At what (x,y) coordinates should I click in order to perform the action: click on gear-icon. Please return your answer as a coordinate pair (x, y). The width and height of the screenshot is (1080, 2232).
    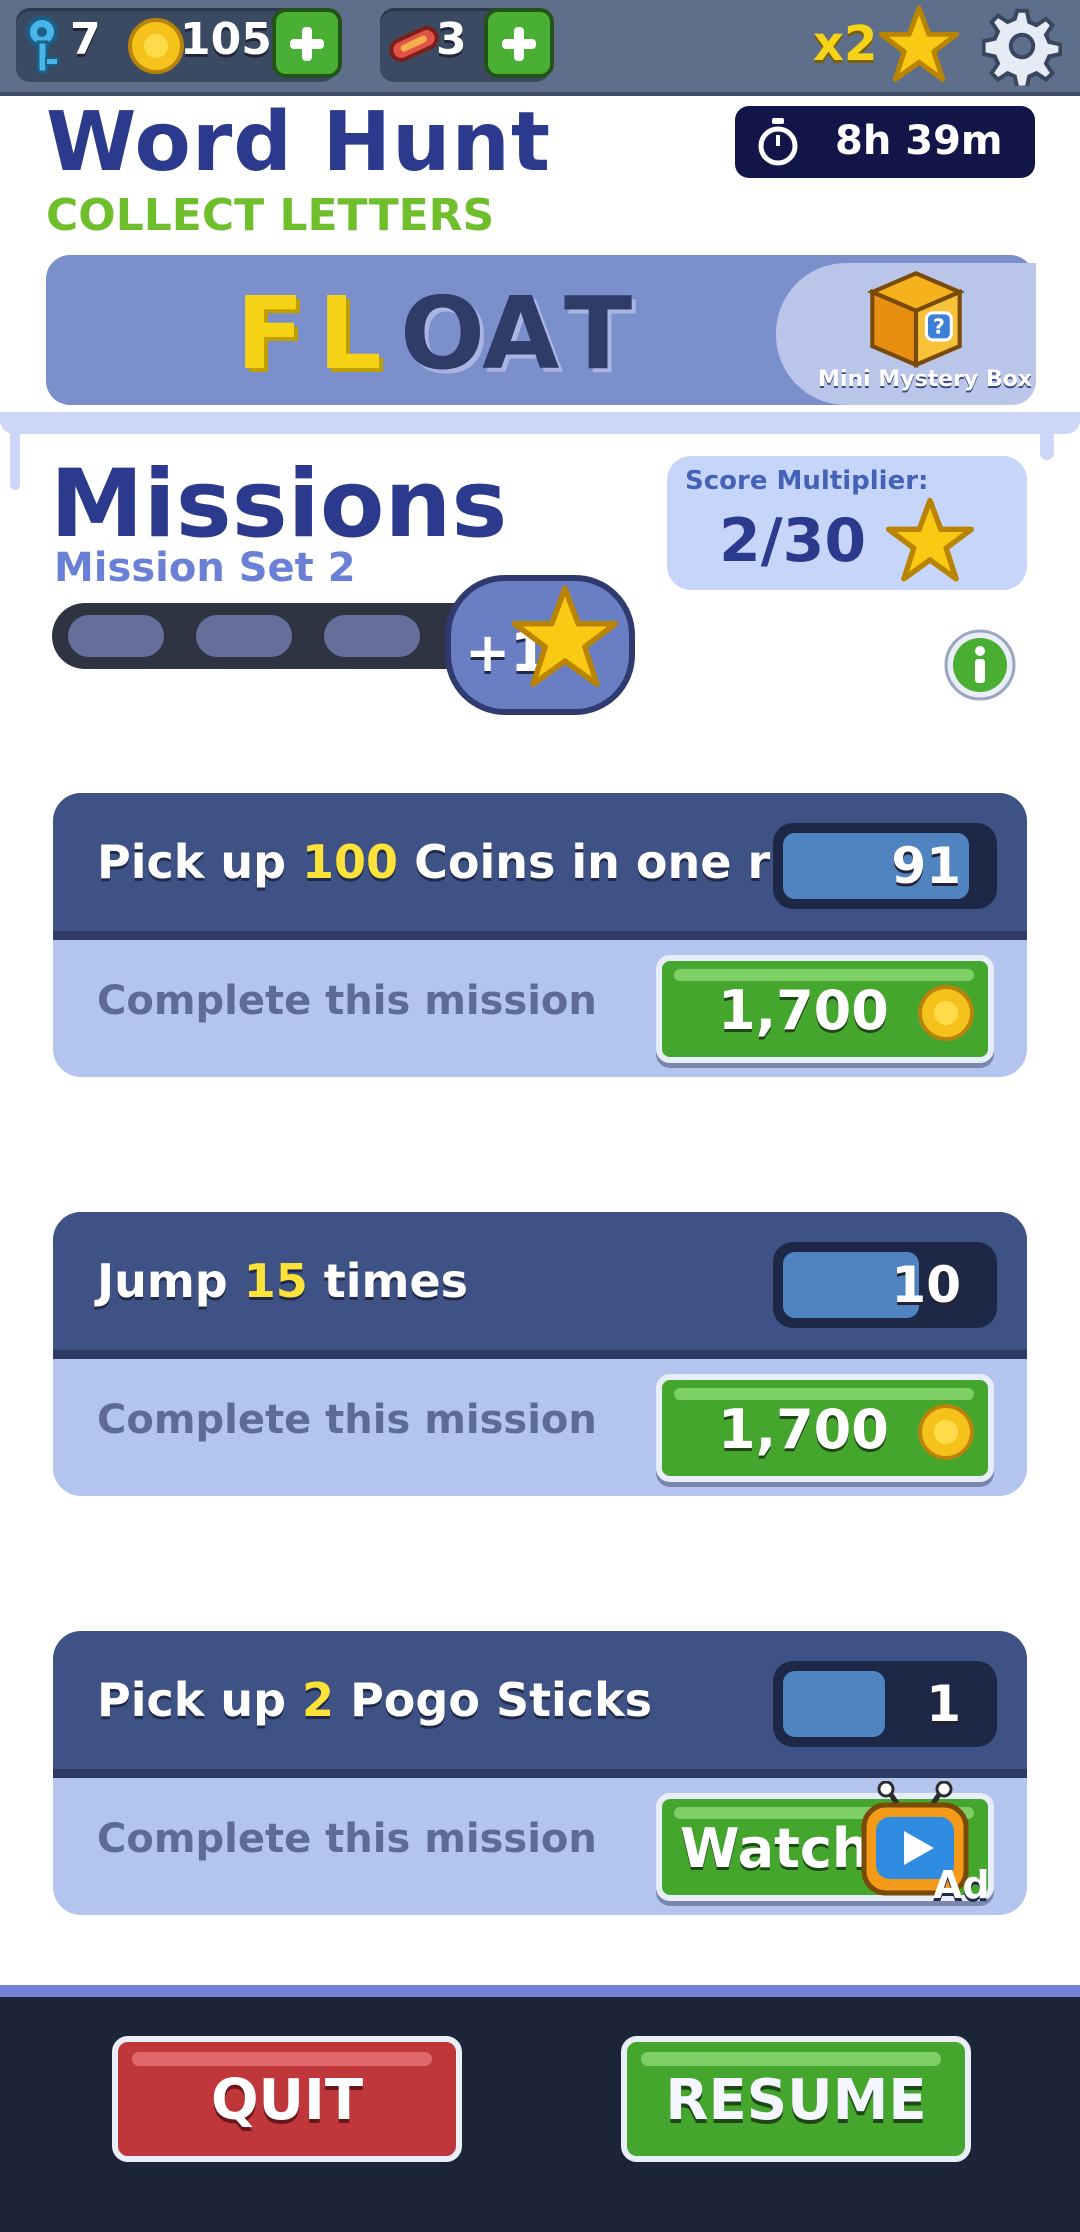
    Looking at the image, I should click on (1022, 46).